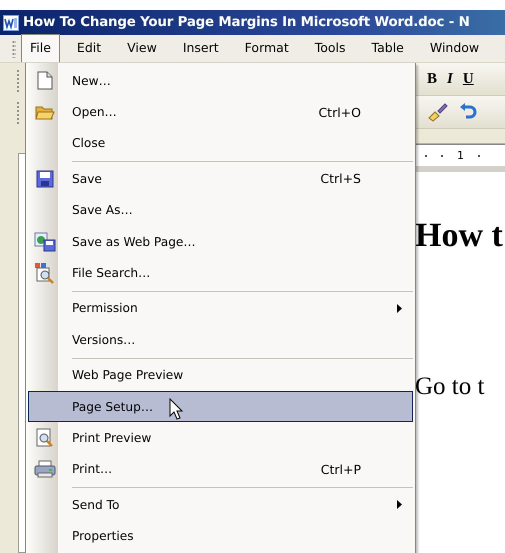 The width and height of the screenshot is (505, 553). I want to click on menu-item: Permission, so click(220, 308).